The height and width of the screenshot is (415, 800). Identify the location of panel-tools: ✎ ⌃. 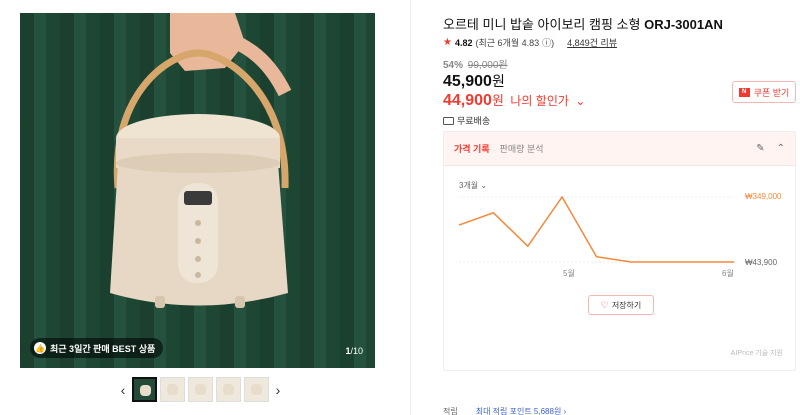
(770, 148).